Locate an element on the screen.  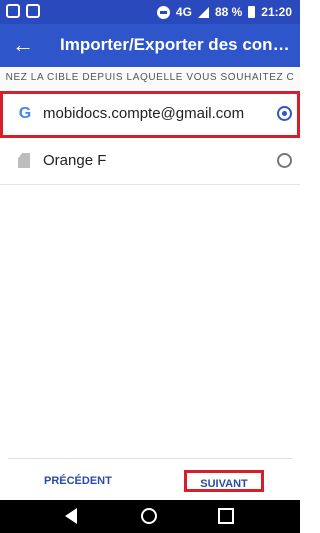
divider is located at coordinates (150, 458).